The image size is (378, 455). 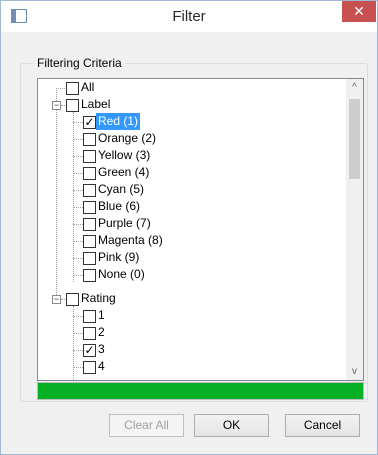 I want to click on label-item: Red (1), so click(x=118, y=121).